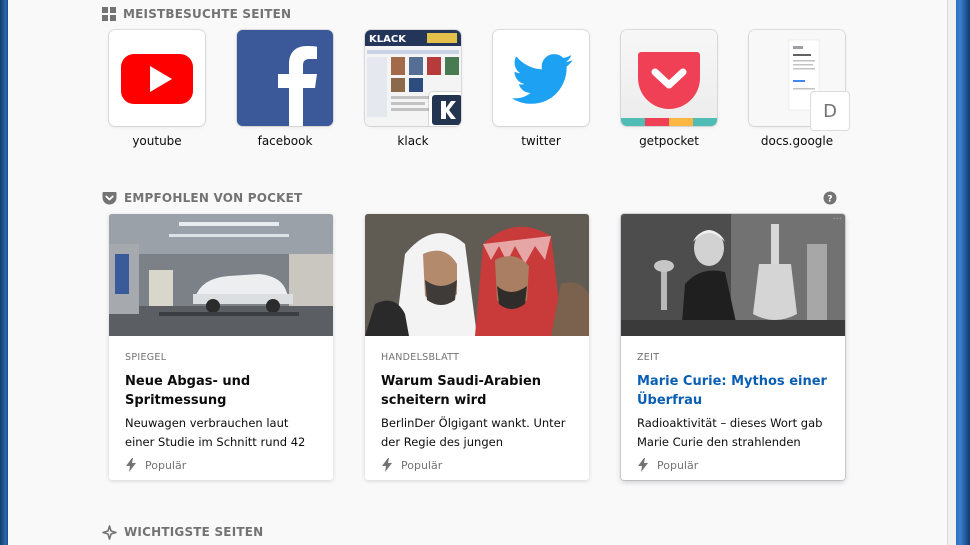 The height and width of the screenshot is (545, 970). Describe the element at coordinates (285, 141) in the screenshot. I see `topsite-label: facebook` at that location.